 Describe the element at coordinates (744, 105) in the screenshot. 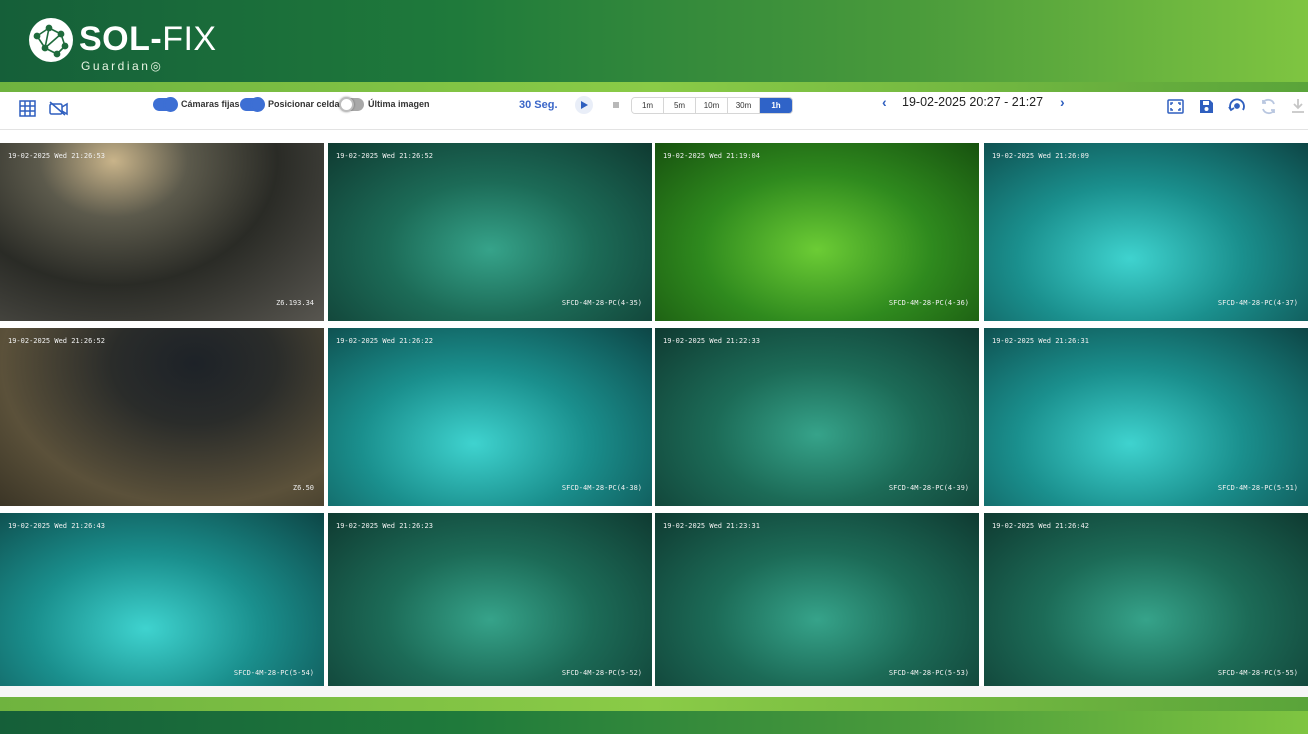

I see `range-30m-button: 30m` at that location.